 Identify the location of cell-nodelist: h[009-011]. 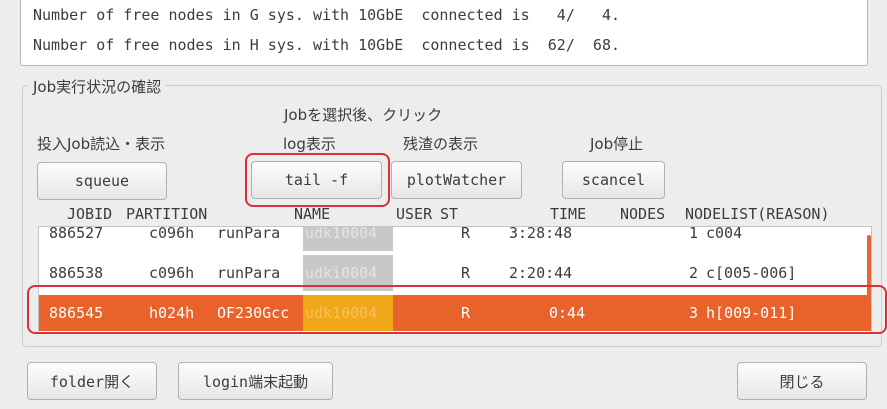
(751, 313).